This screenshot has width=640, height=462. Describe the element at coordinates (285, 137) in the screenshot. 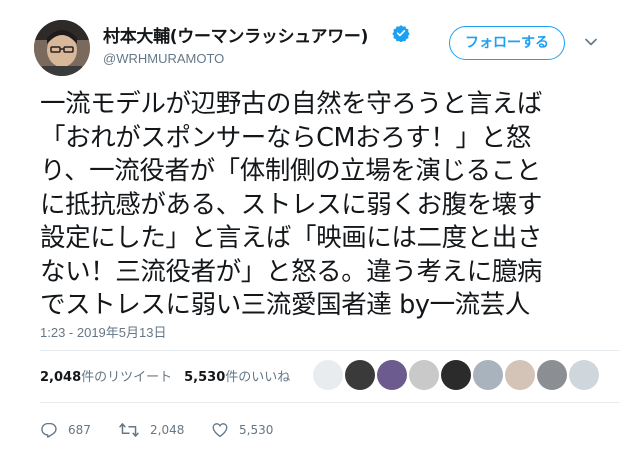

I see `tweet-line: 「おれがスポンサーならCMおろす！」と怒` at that location.